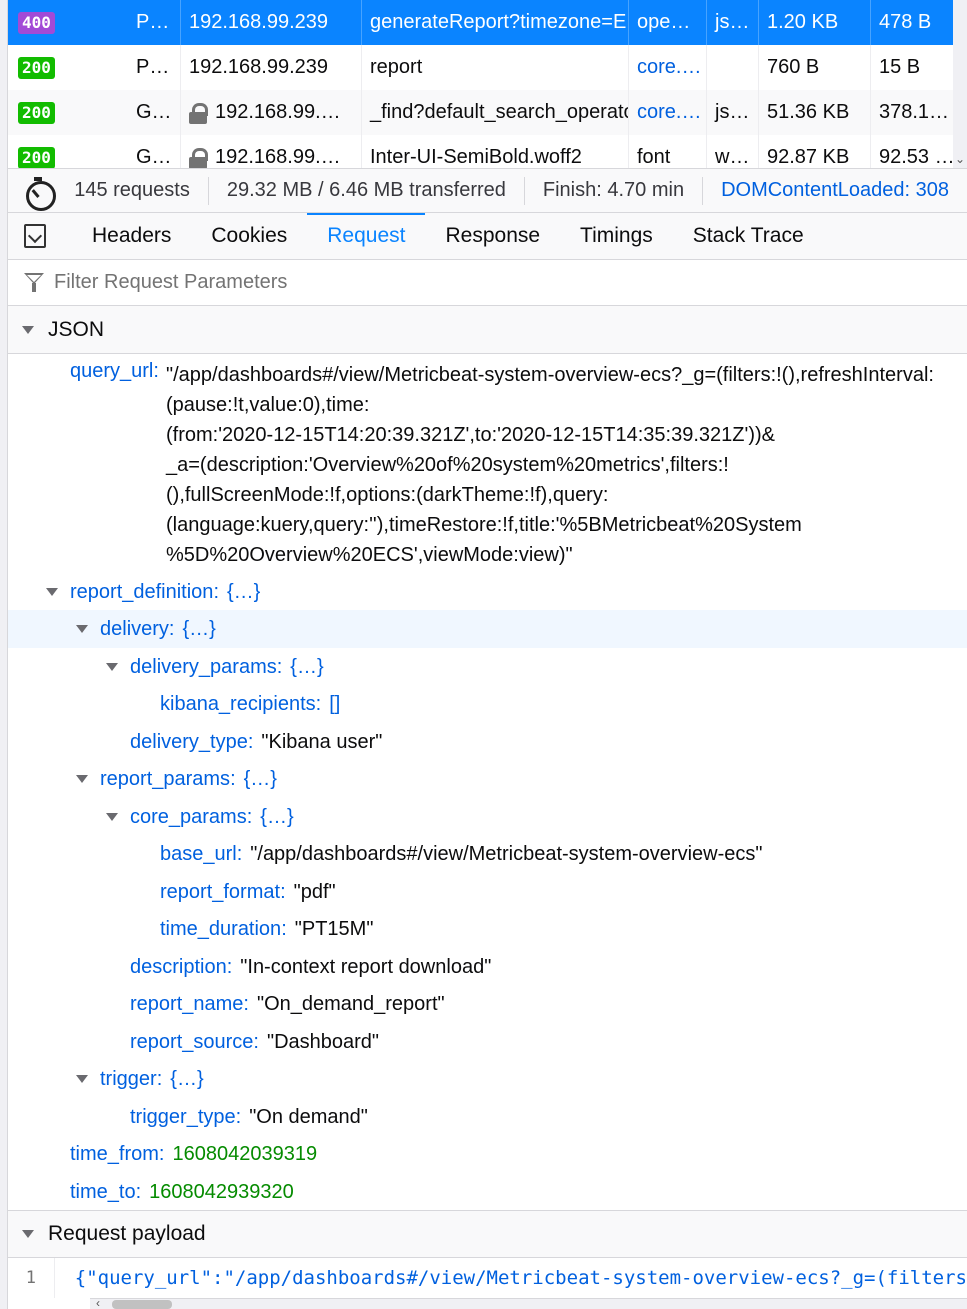 The width and height of the screenshot is (967, 1309). What do you see at coordinates (668, 151) in the screenshot?
I see `initiator-cell: font` at bounding box center [668, 151].